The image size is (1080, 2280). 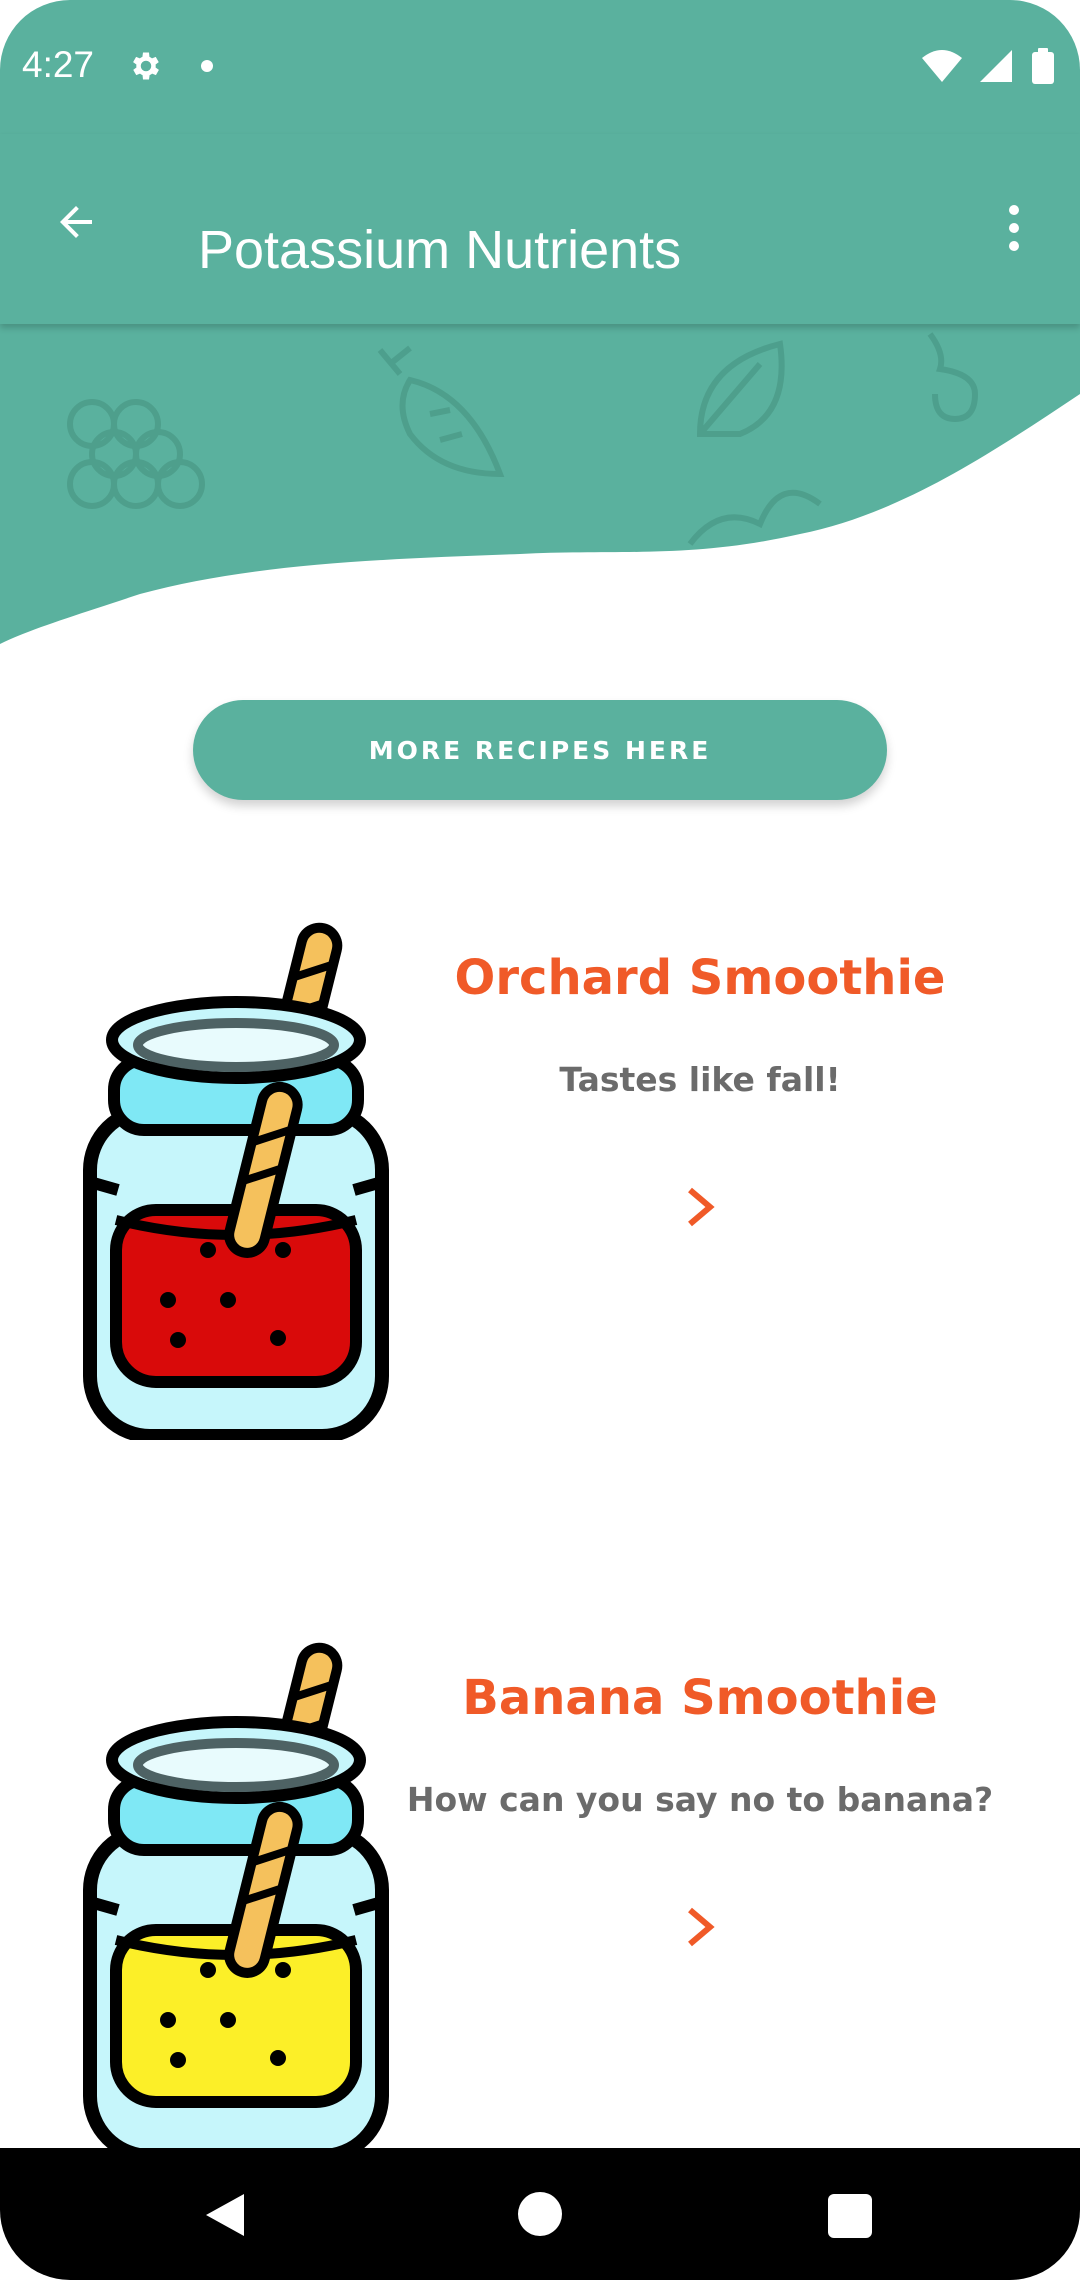 I want to click on nav-recents-icon, so click(x=850, y=2216).